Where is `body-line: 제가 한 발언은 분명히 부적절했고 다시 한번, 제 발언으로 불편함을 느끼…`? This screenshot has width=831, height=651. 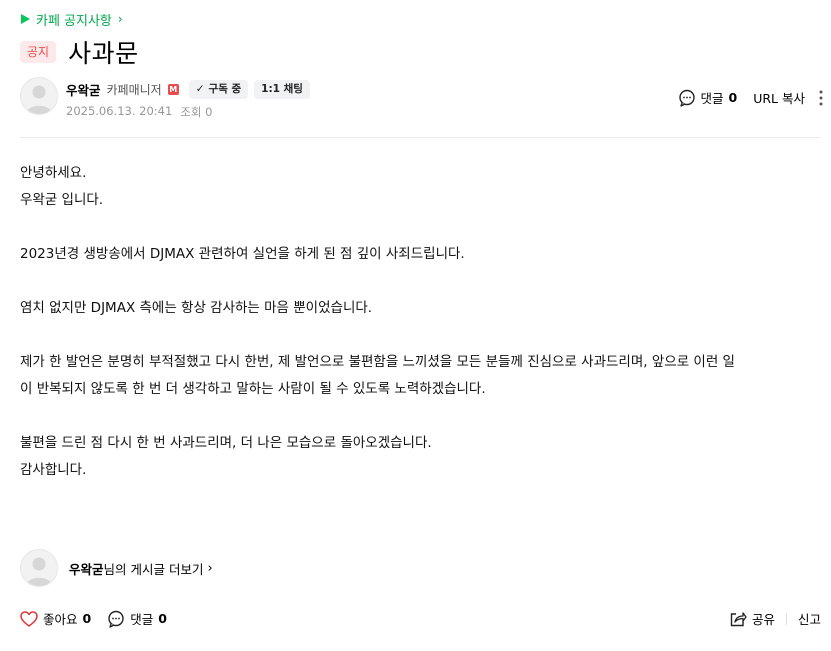 body-line: 제가 한 발언은 분명히 부적절했고 다시 한번, 제 발언으로 불편함을 느끼… is located at coordinates (377, 362).